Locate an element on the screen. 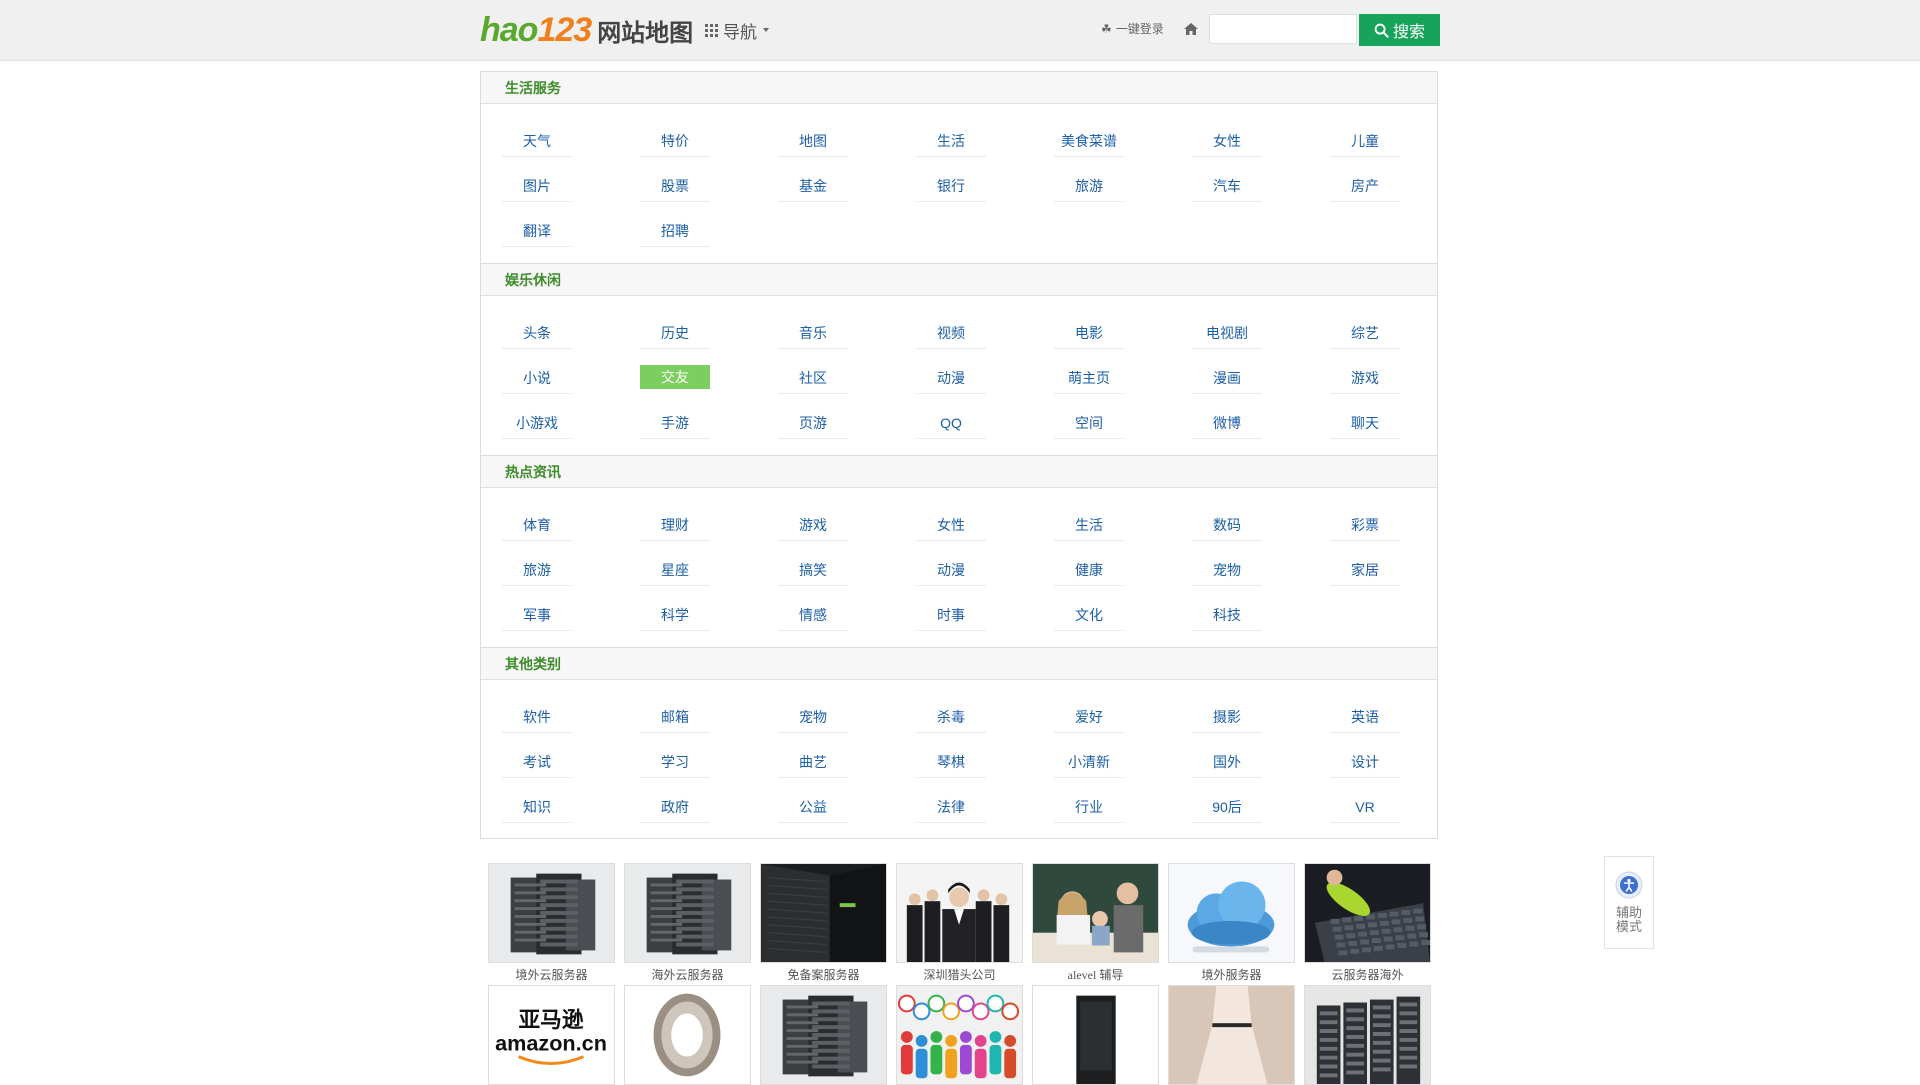 The image size is (1920, 1085). category-link: 地图 is located at coordinates (813, 141).